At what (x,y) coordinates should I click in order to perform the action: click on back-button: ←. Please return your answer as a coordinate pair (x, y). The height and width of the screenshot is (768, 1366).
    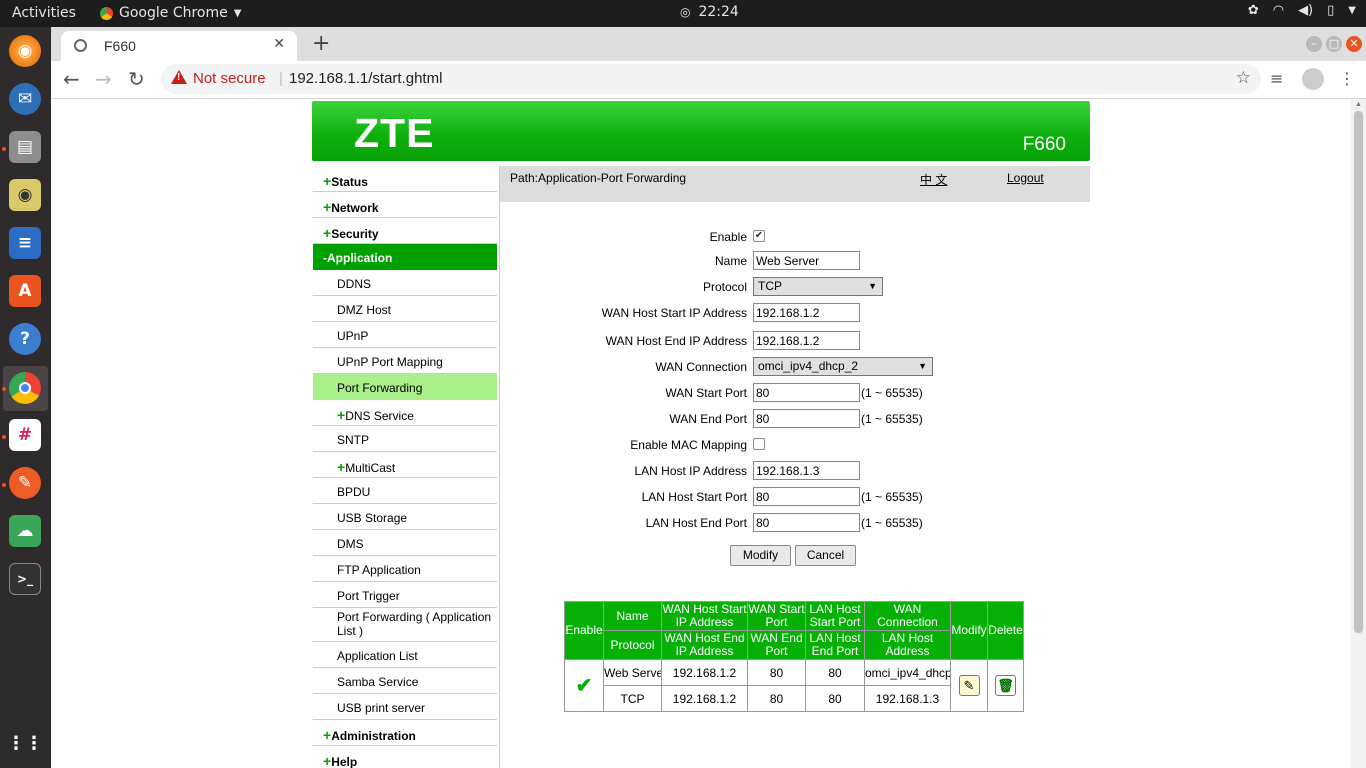
    Looking at the image, I should click on (71, 79).